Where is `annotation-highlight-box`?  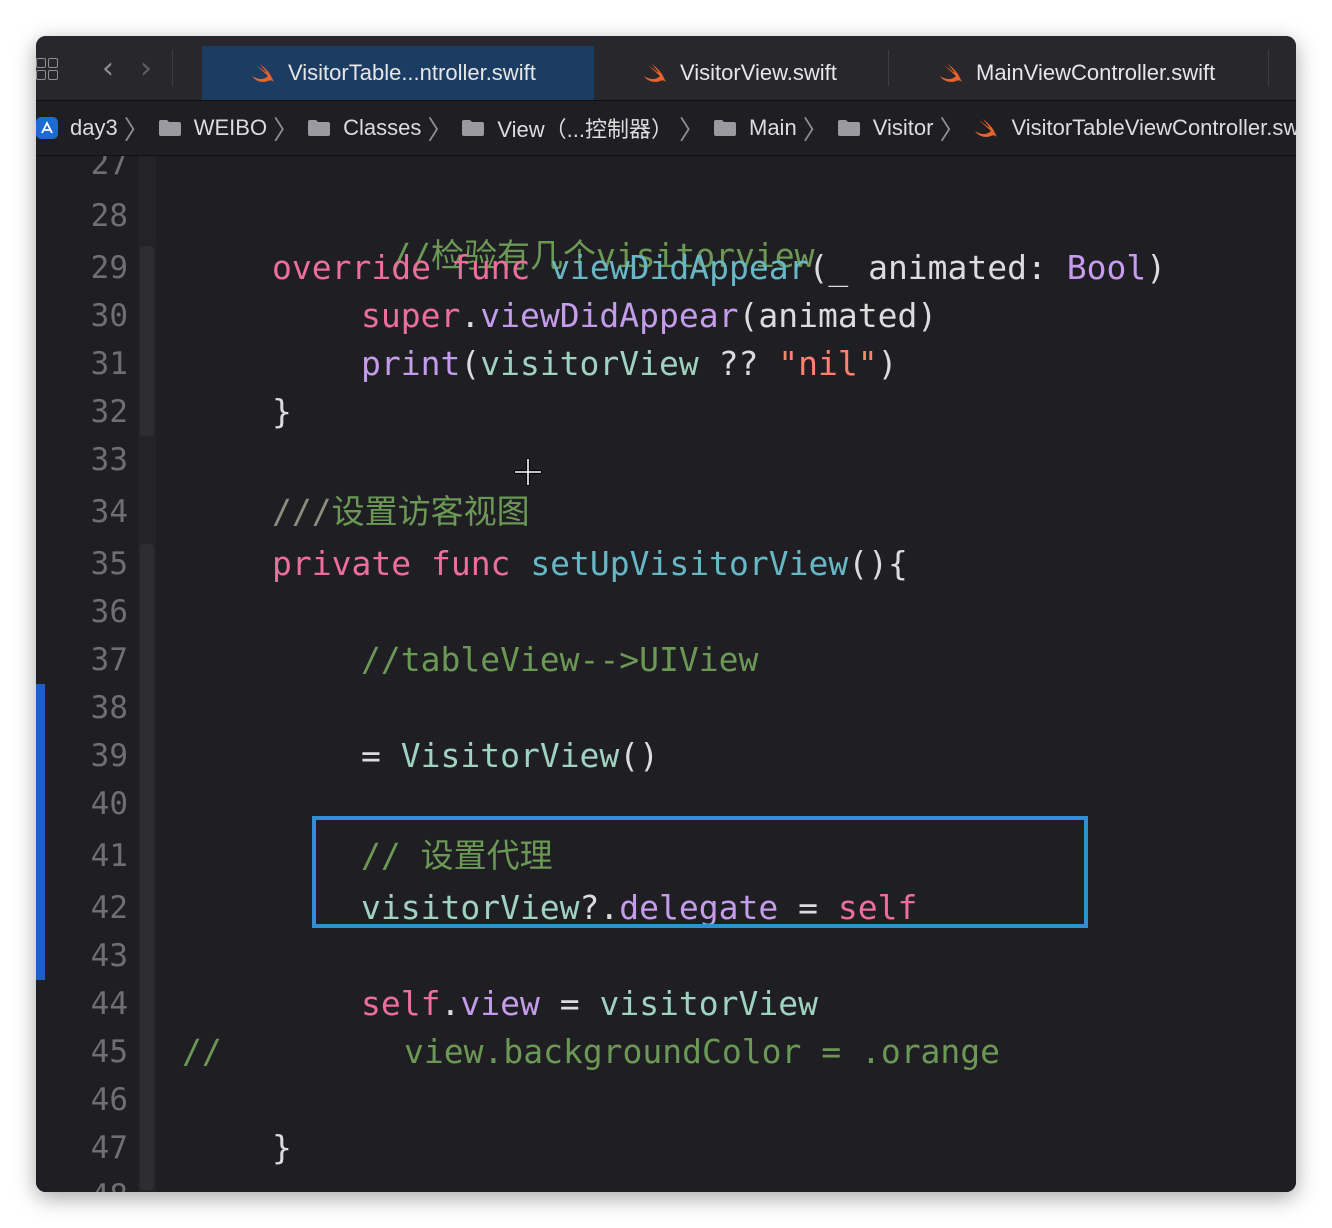 annotation-highlight-box is located at coordinates (700, 872).